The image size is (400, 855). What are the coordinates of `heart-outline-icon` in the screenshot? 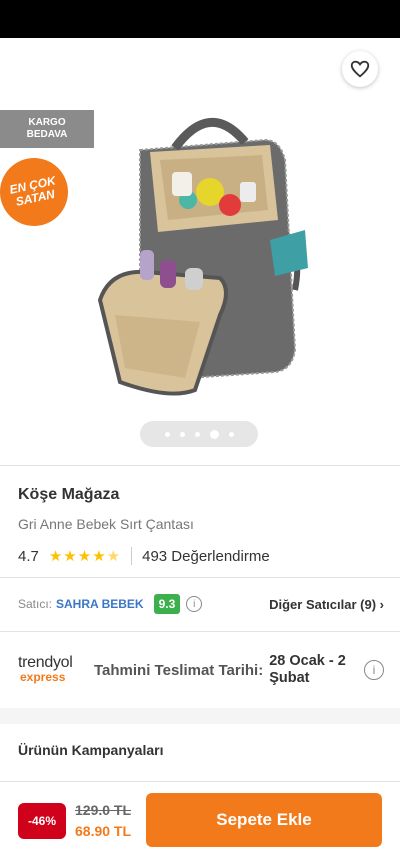 It's located at (360, 69).